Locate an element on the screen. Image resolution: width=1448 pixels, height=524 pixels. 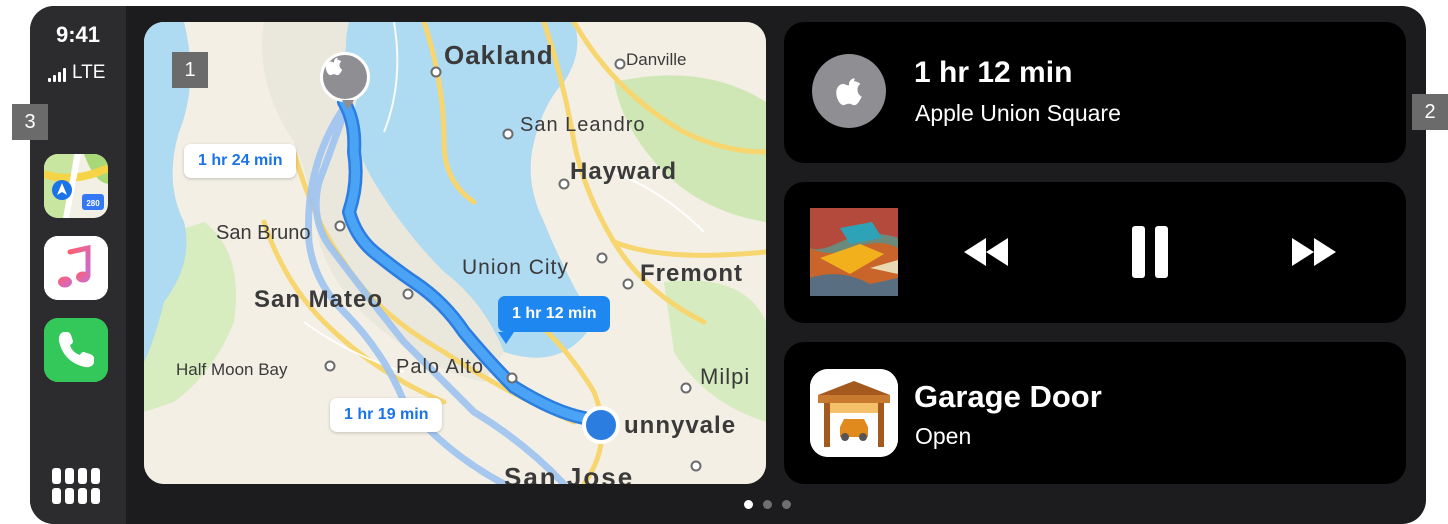
signal-bars-icon is located at coordinates (57, 75).